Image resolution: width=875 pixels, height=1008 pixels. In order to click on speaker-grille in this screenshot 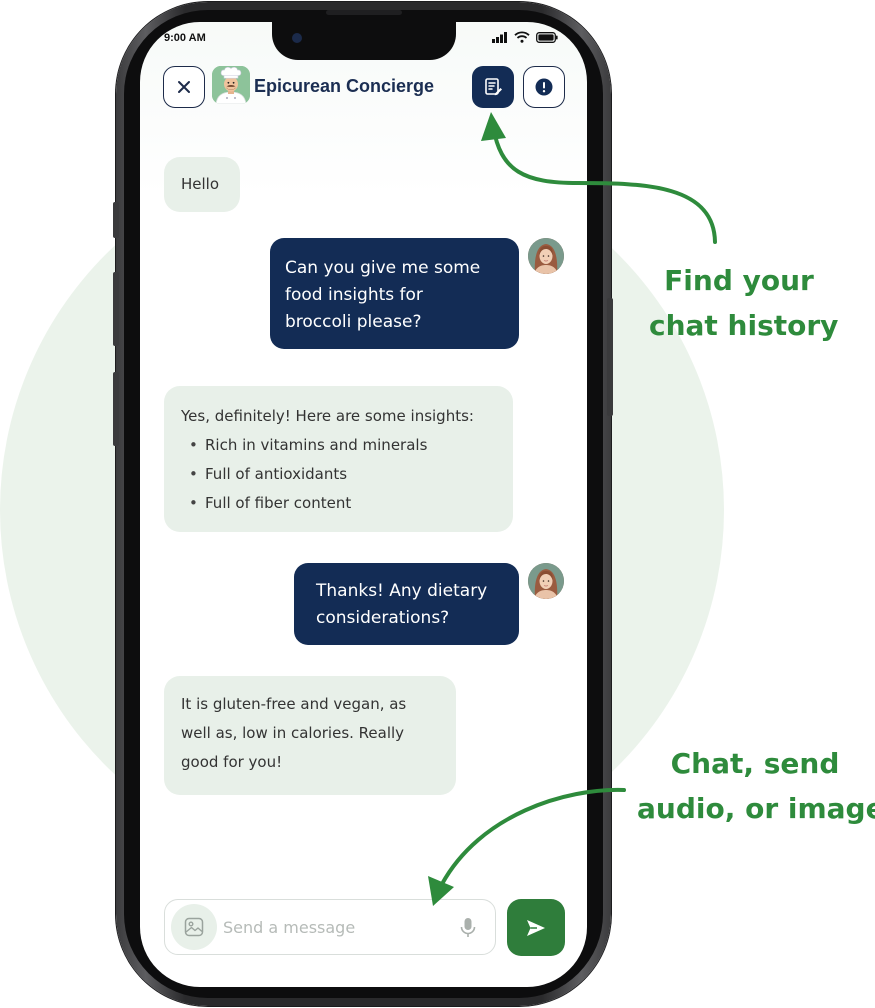, I will do `click(364, 12)`.